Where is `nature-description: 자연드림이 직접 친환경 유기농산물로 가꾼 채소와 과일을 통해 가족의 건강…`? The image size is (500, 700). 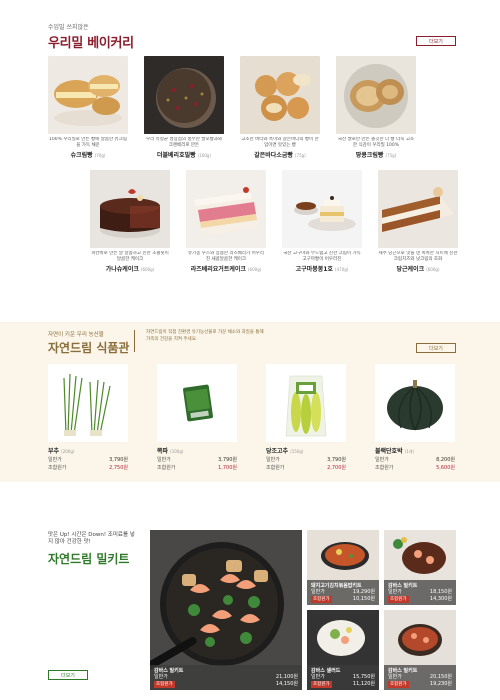
nature-description: 자연드림이 직접 친환경 유기농산물로 가꾼 채소와 과일을 통해 가족의 건강… is located at coordinates (205, 336).